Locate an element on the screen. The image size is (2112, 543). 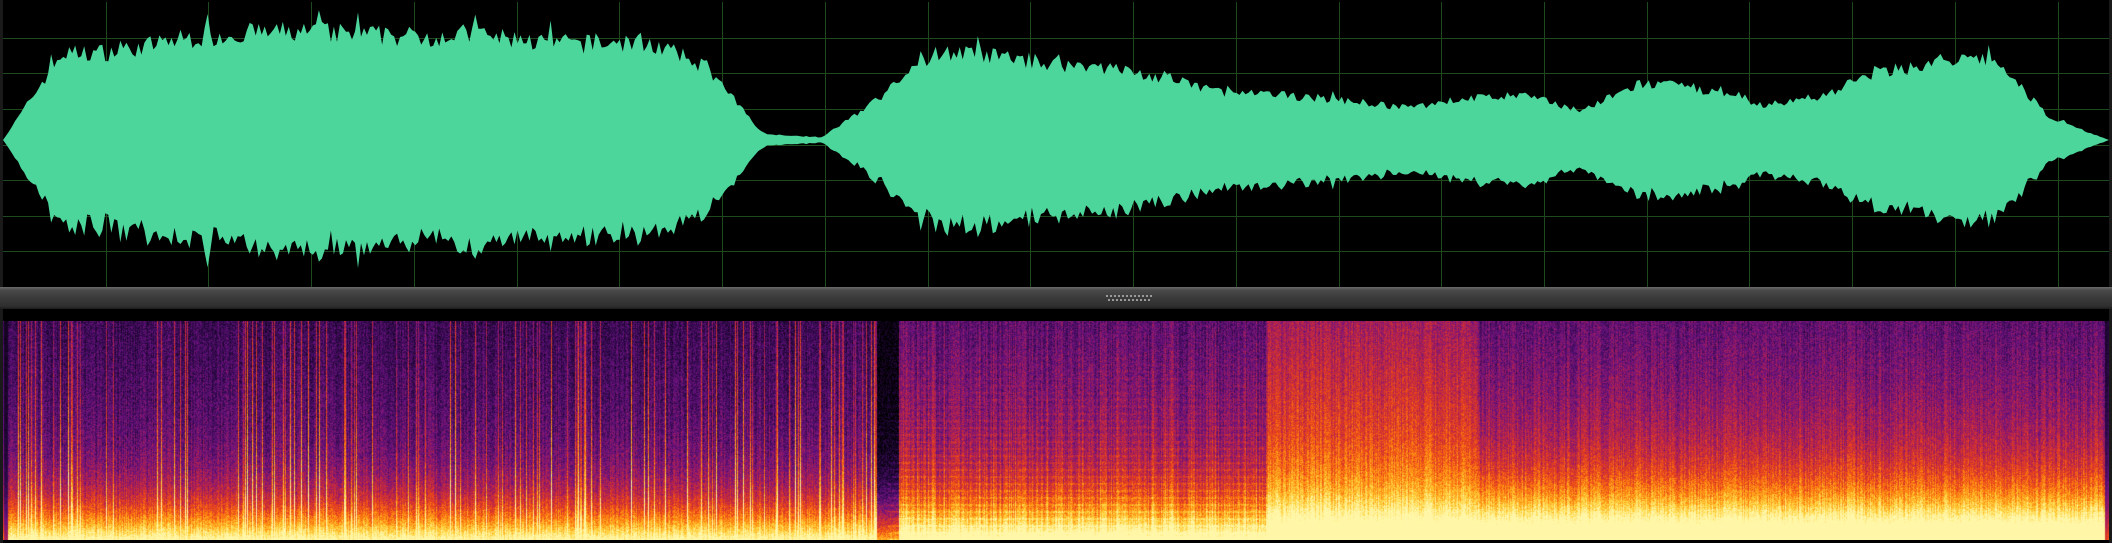
drag-handle-icon is located at coordinates (1129, 298).